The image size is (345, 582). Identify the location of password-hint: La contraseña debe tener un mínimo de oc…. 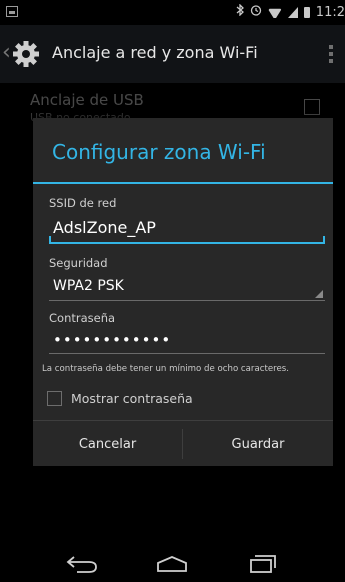
(165, 369).